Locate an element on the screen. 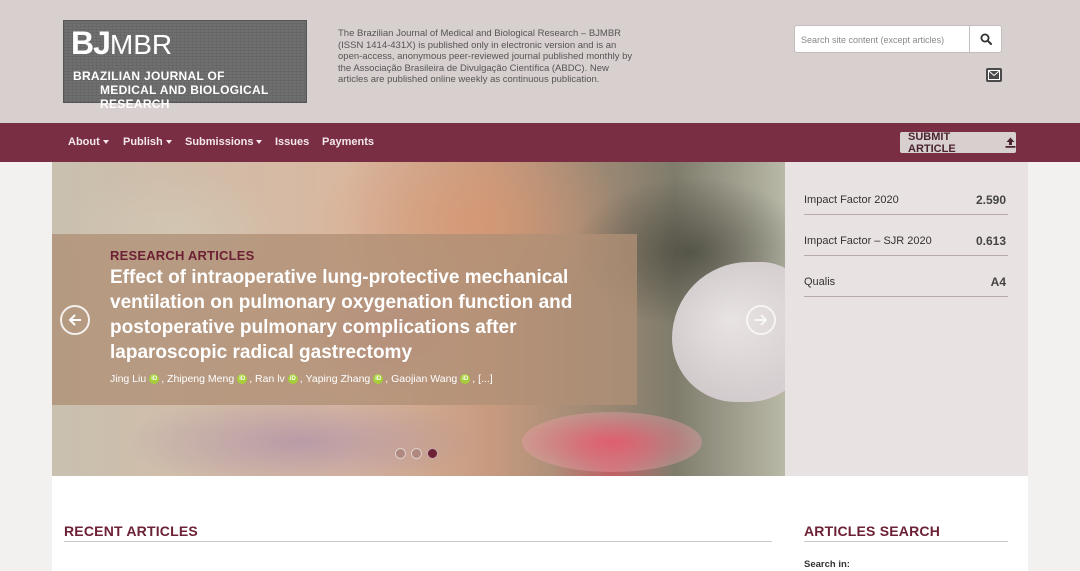 The image size is (1080, 571). carousel-next-button is located at coordinates (761, 320).